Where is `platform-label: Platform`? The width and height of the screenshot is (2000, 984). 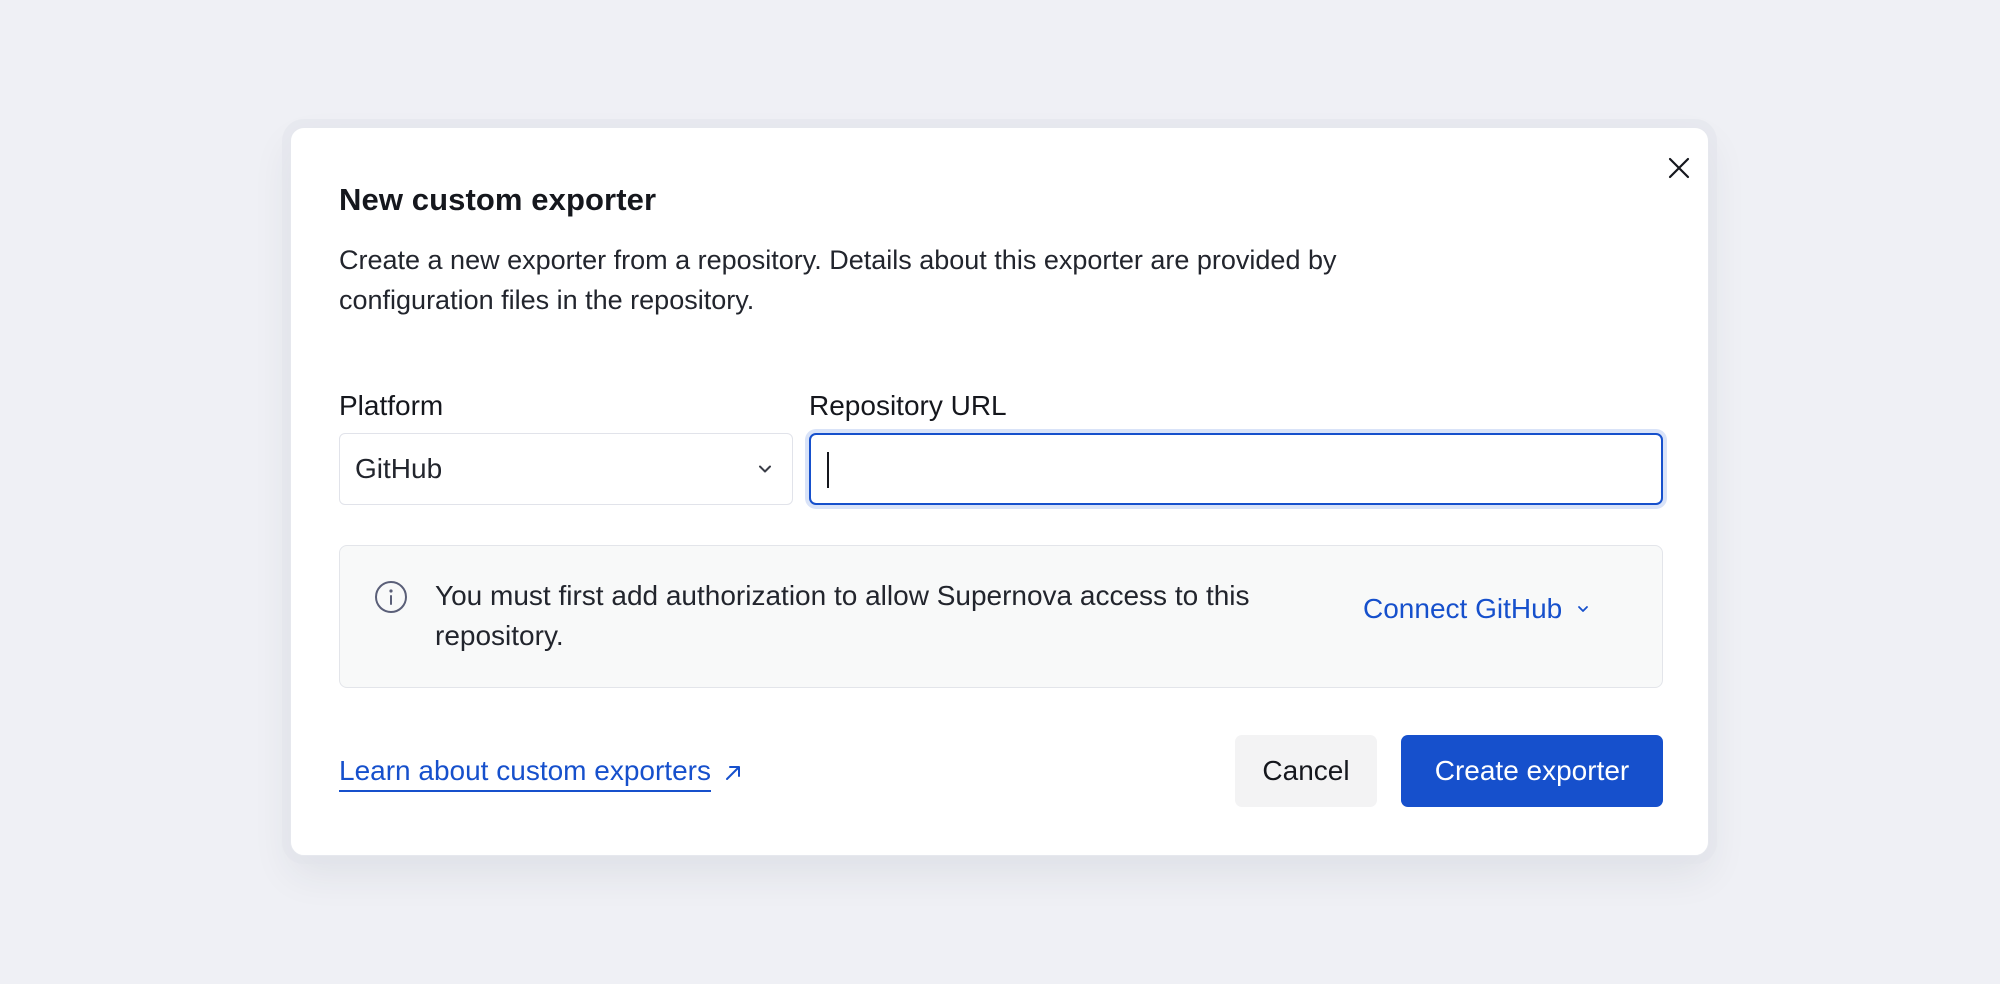 platform-label: Platform is located at coordinates (391, 405).